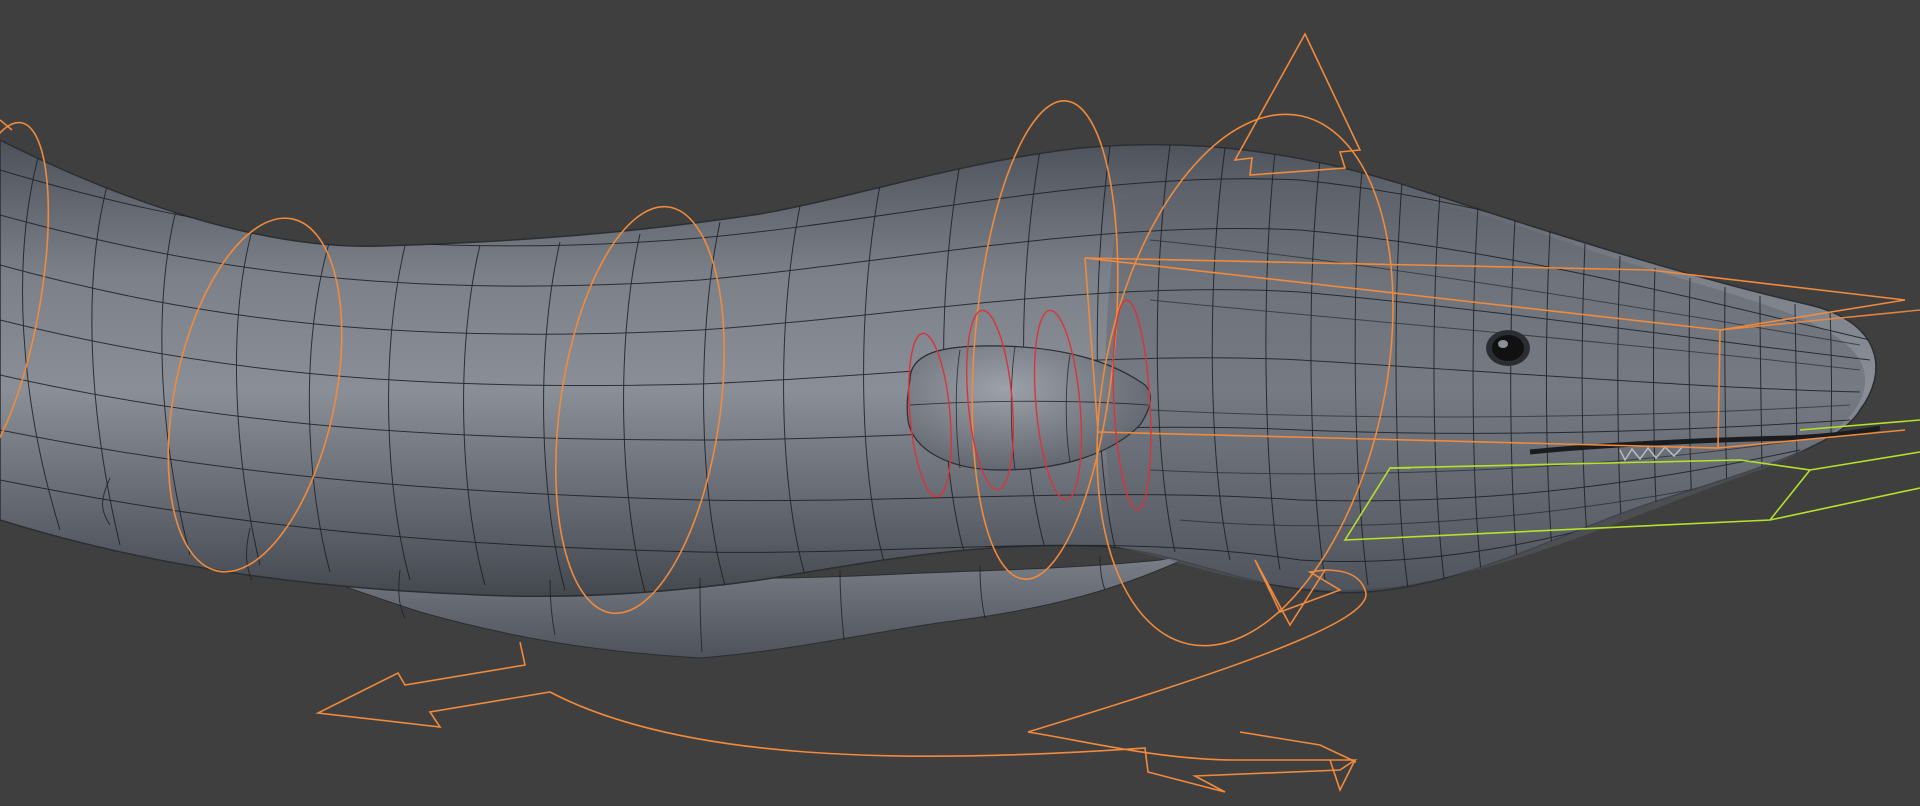 This screenshot has height=806, width=1920. Describe the element at coordinates (1508, 348) in the screenshot. I see `eel-eye` at that location.